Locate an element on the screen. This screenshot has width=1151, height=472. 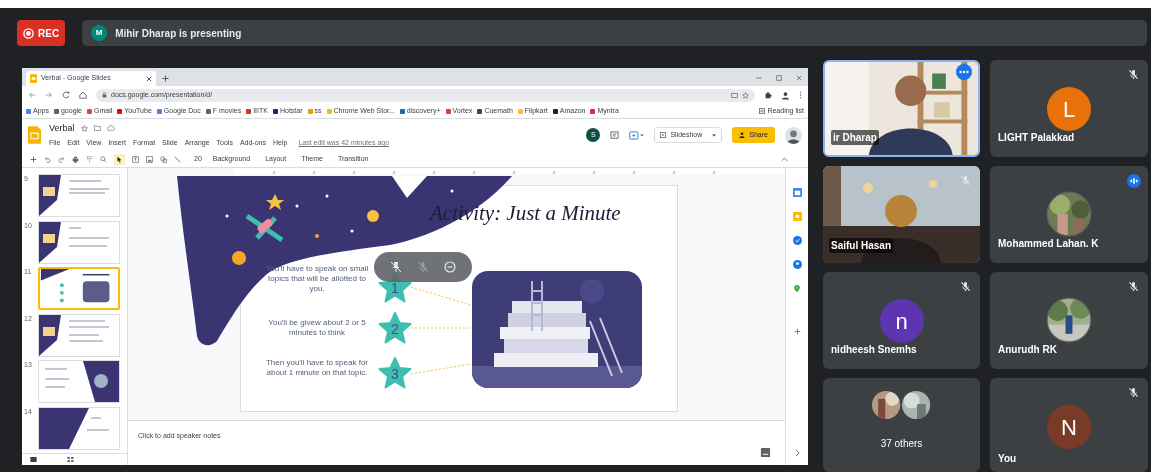
new-tab-icon is located at coordinates (165, 78).